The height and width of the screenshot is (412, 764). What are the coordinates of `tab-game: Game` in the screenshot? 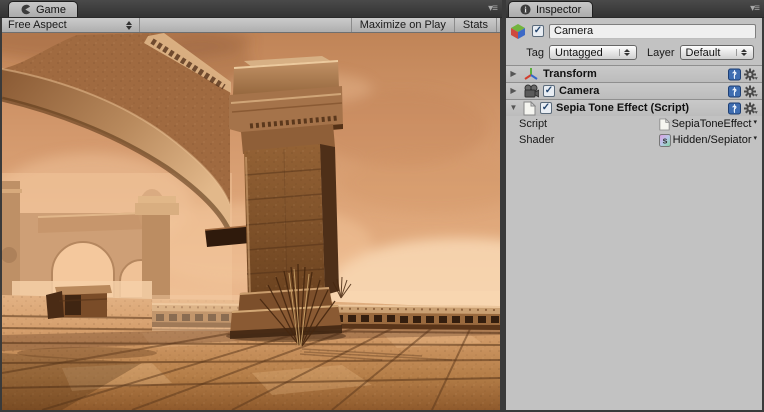 It's located at (43, 9).